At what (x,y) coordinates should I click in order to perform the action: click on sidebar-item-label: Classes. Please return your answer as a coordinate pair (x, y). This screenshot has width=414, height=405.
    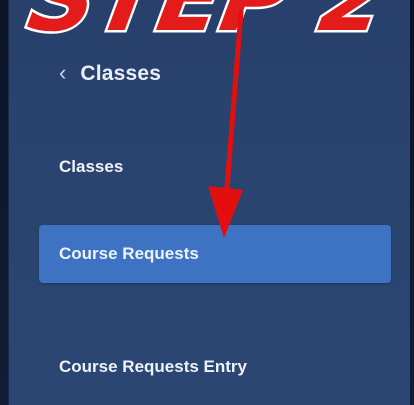
    Looking at the image, I should click on (91, 166).